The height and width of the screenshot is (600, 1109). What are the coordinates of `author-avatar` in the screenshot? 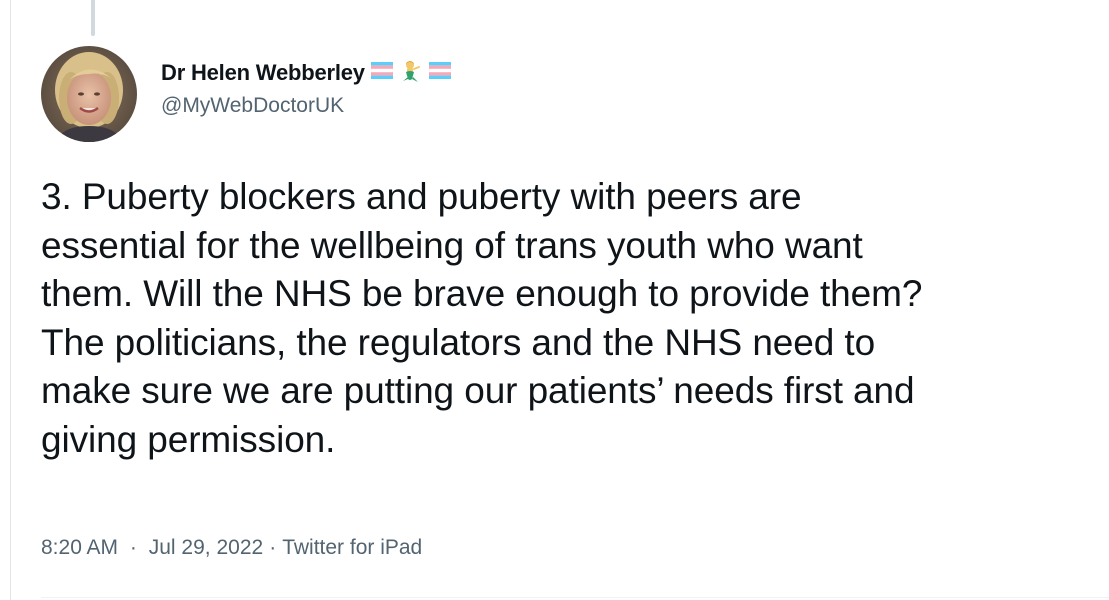 It's located at (89, 94).